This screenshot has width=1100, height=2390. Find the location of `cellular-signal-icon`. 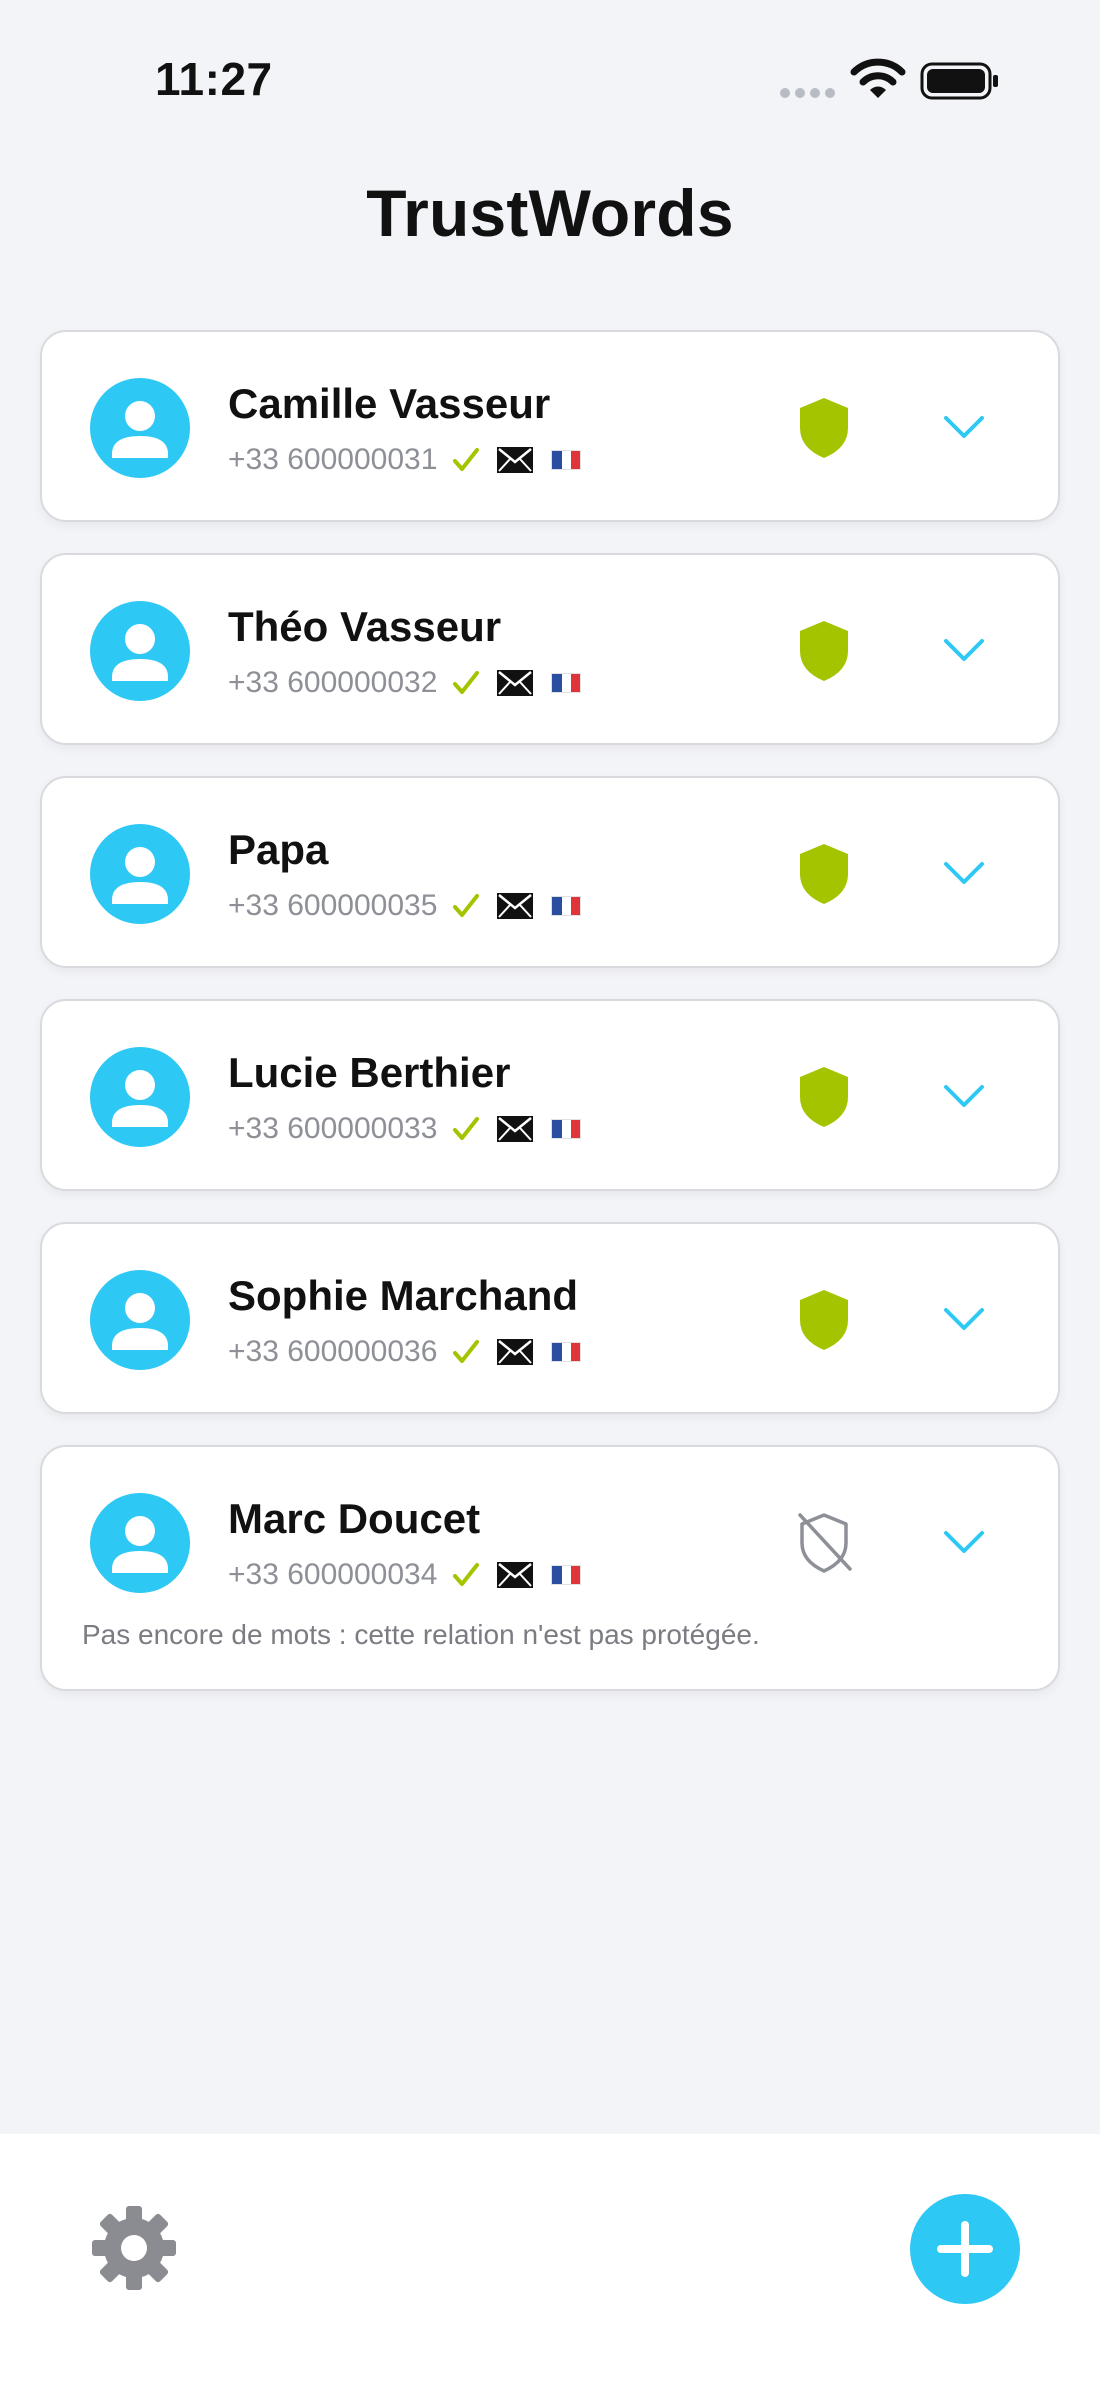

cellular-signal-icon is located at coordinates (808, 93).